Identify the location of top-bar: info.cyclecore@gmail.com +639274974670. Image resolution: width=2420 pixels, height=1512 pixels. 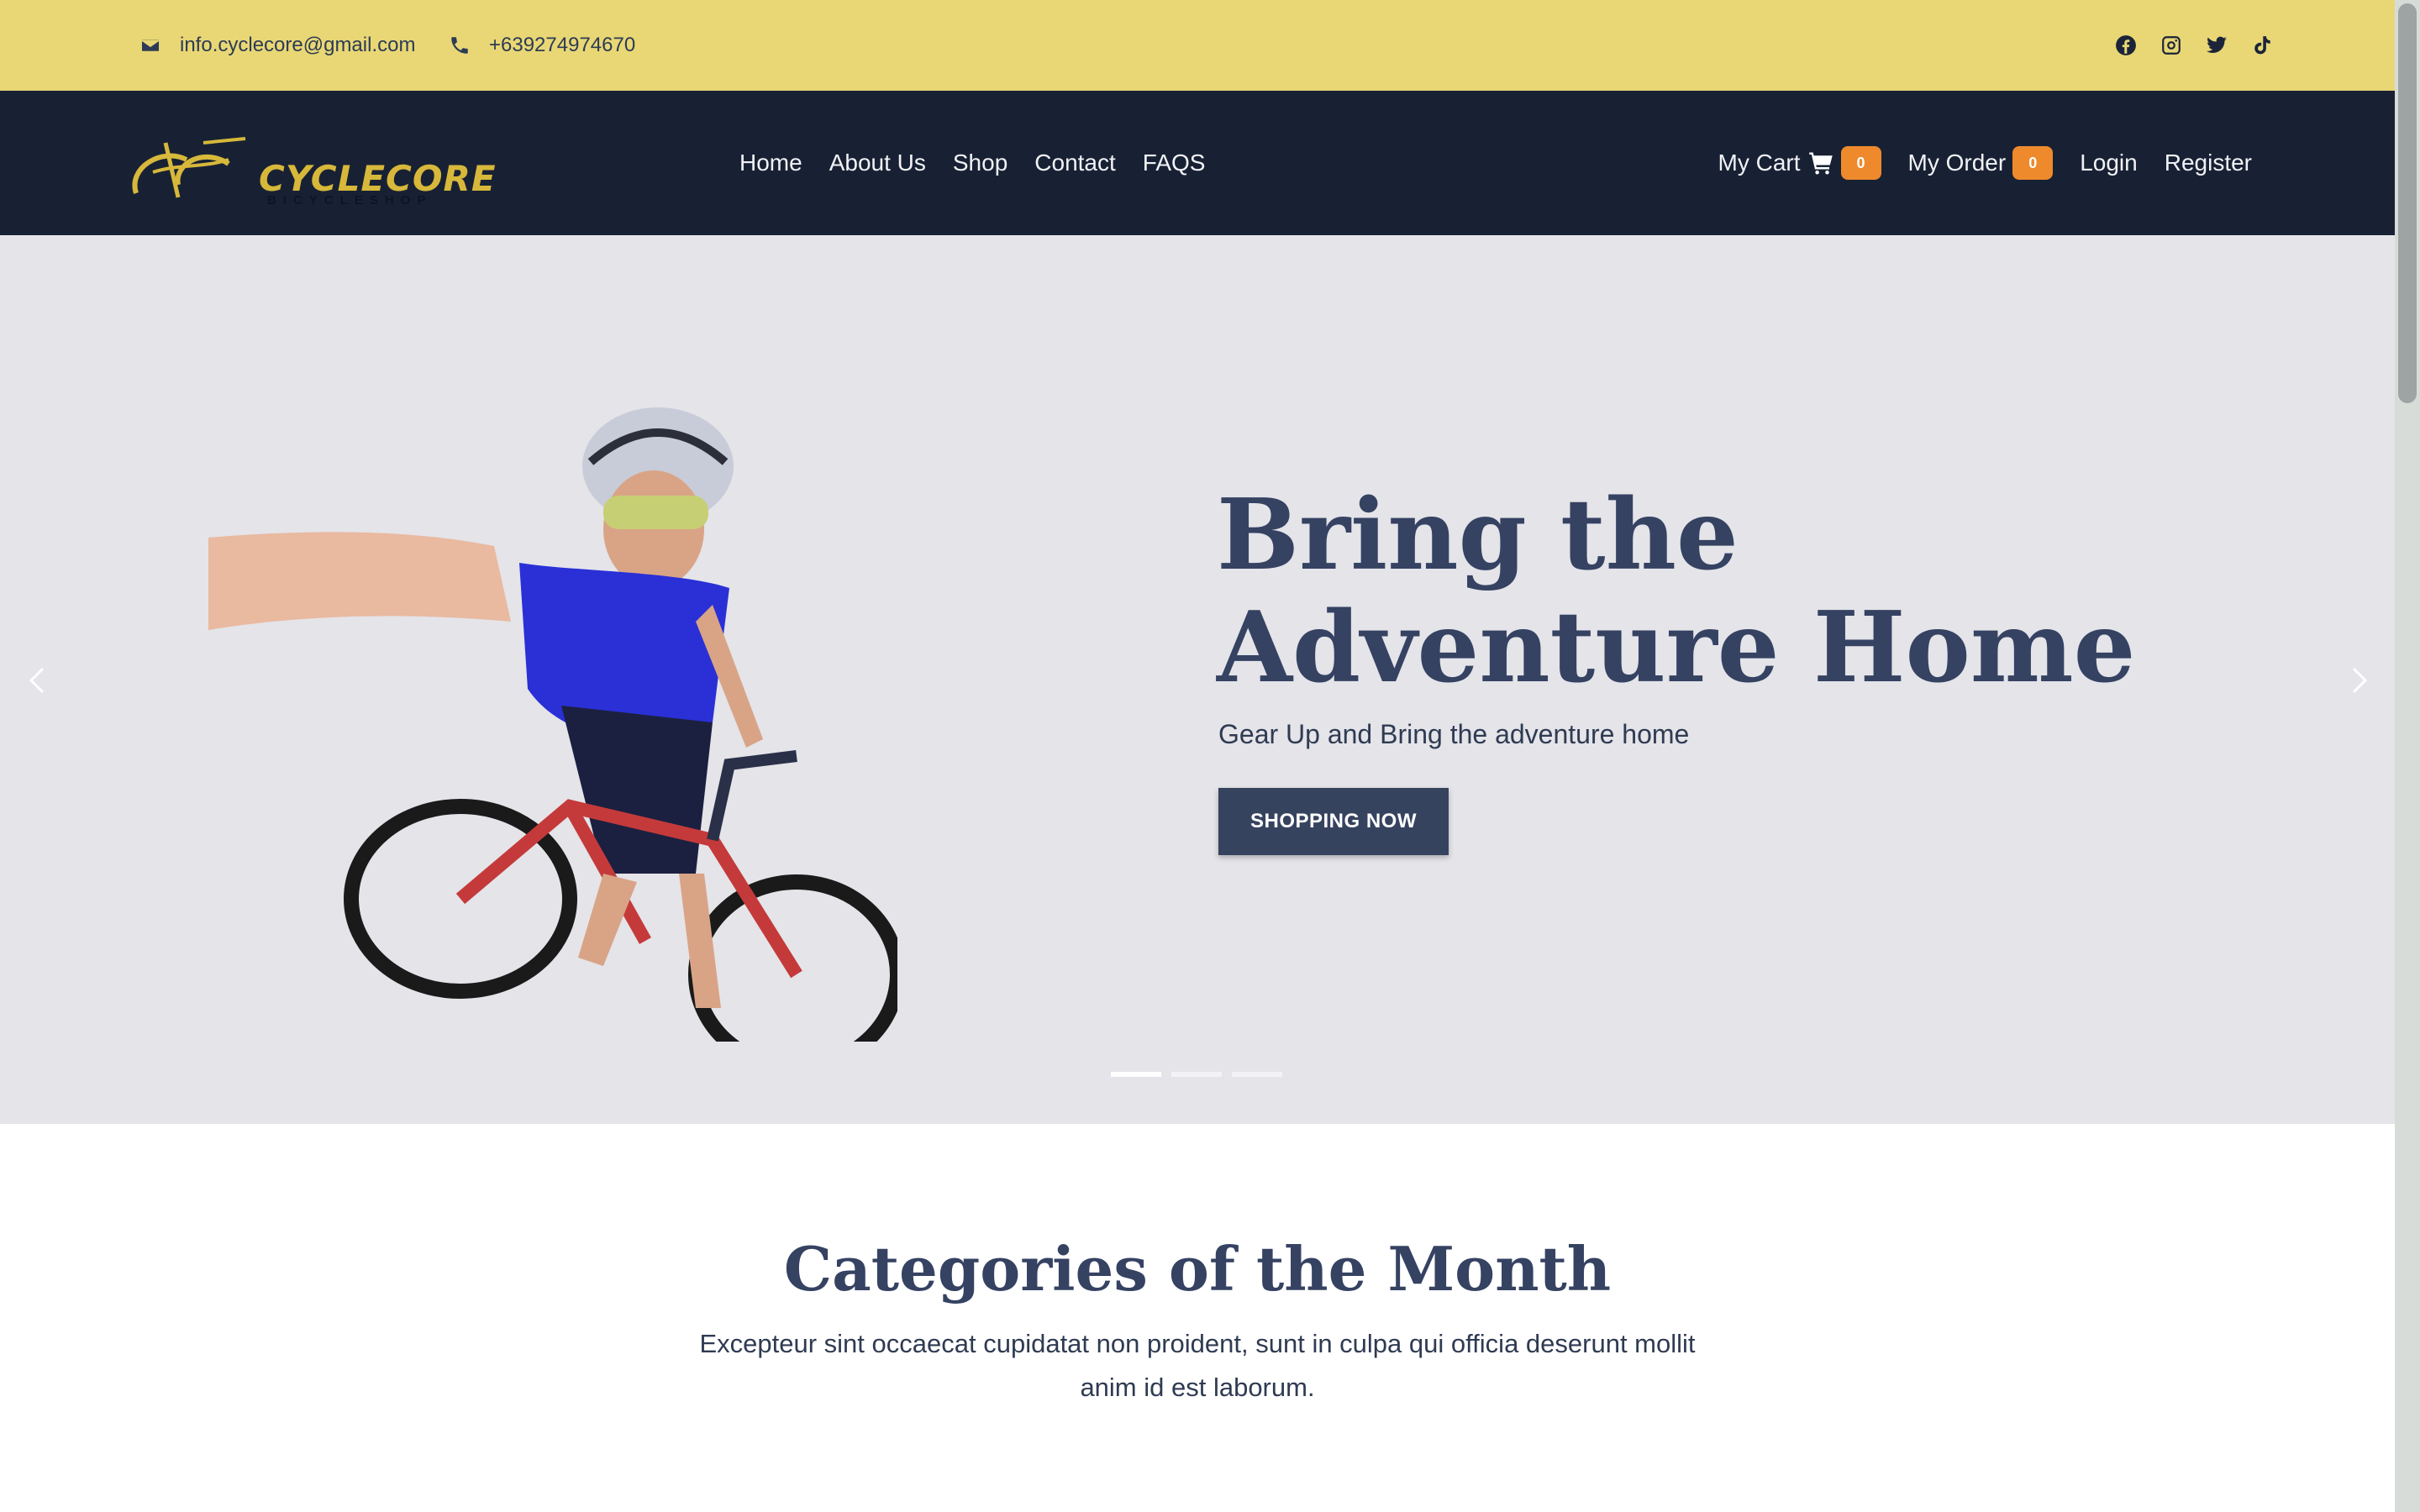
(1197, 45).